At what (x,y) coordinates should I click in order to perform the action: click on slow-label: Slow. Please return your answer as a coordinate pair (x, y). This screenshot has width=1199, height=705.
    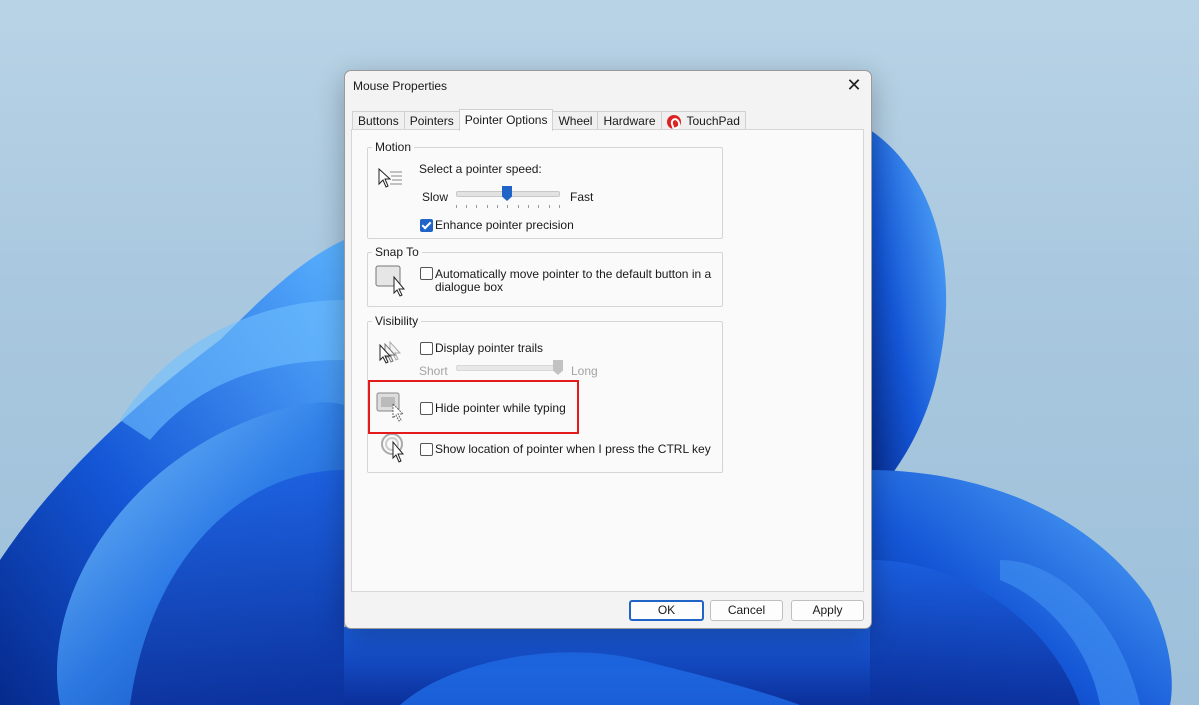
    Looking at the image, I should click on (435, 197).